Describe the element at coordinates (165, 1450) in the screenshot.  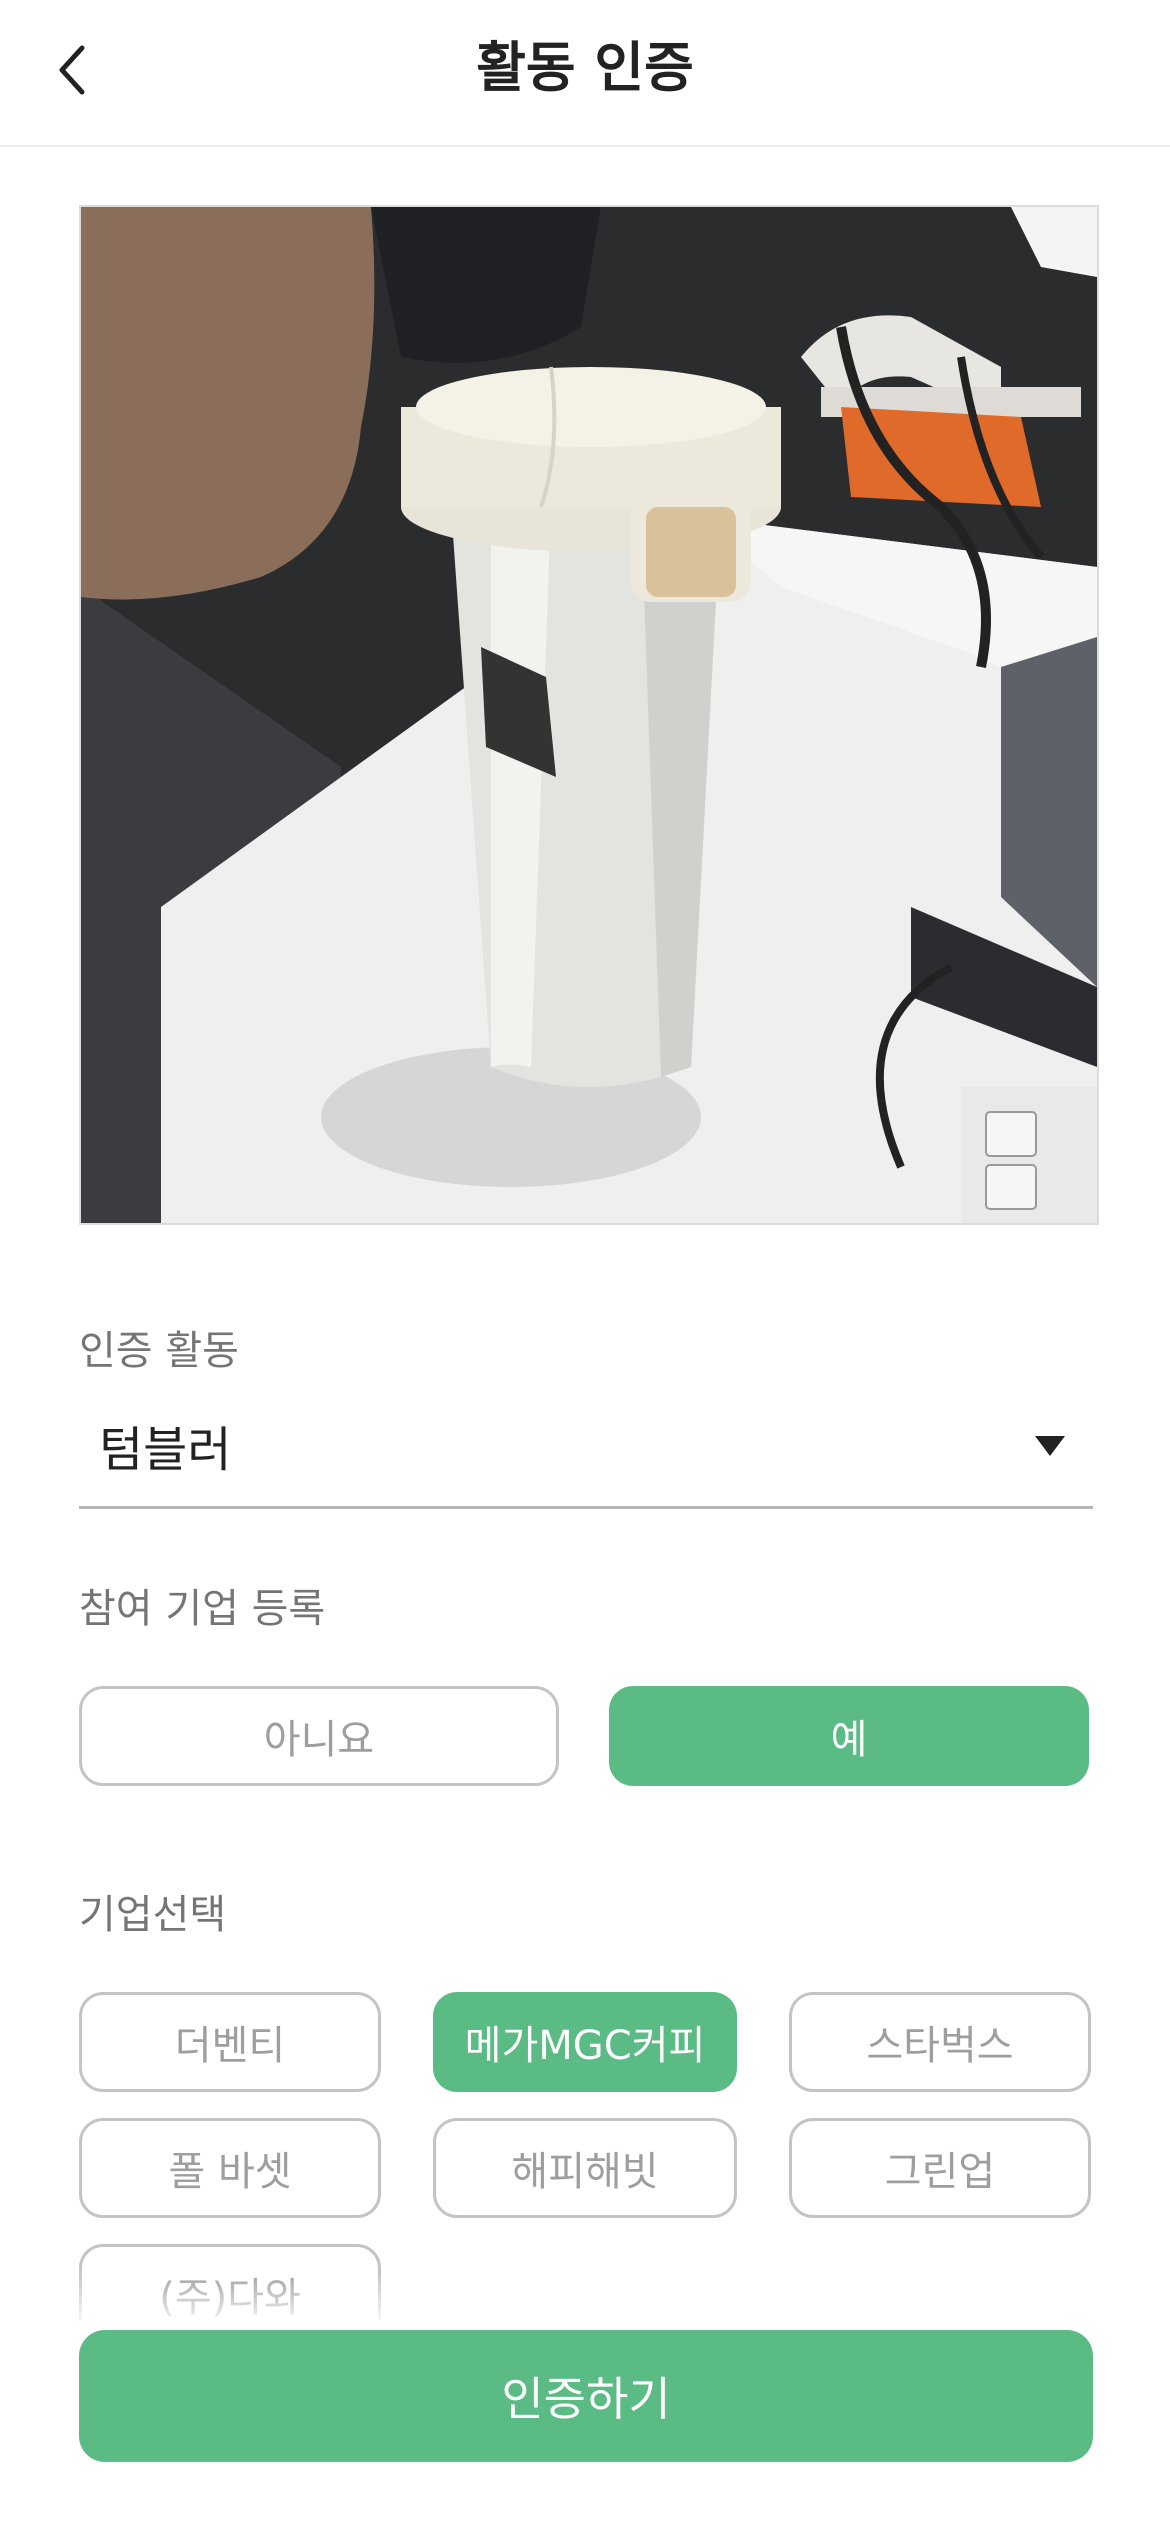
I see `activity-select-value: 텀블러` at that location.